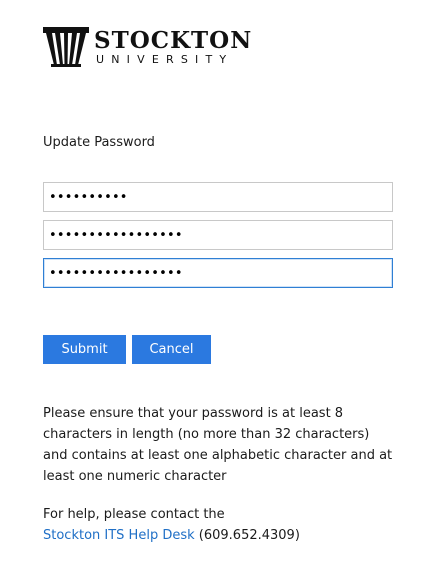  Describe the element at coordinates (119, 535) in the screenshot. I see `help-desk-link: Stockton ITS Help Desk` at that location.